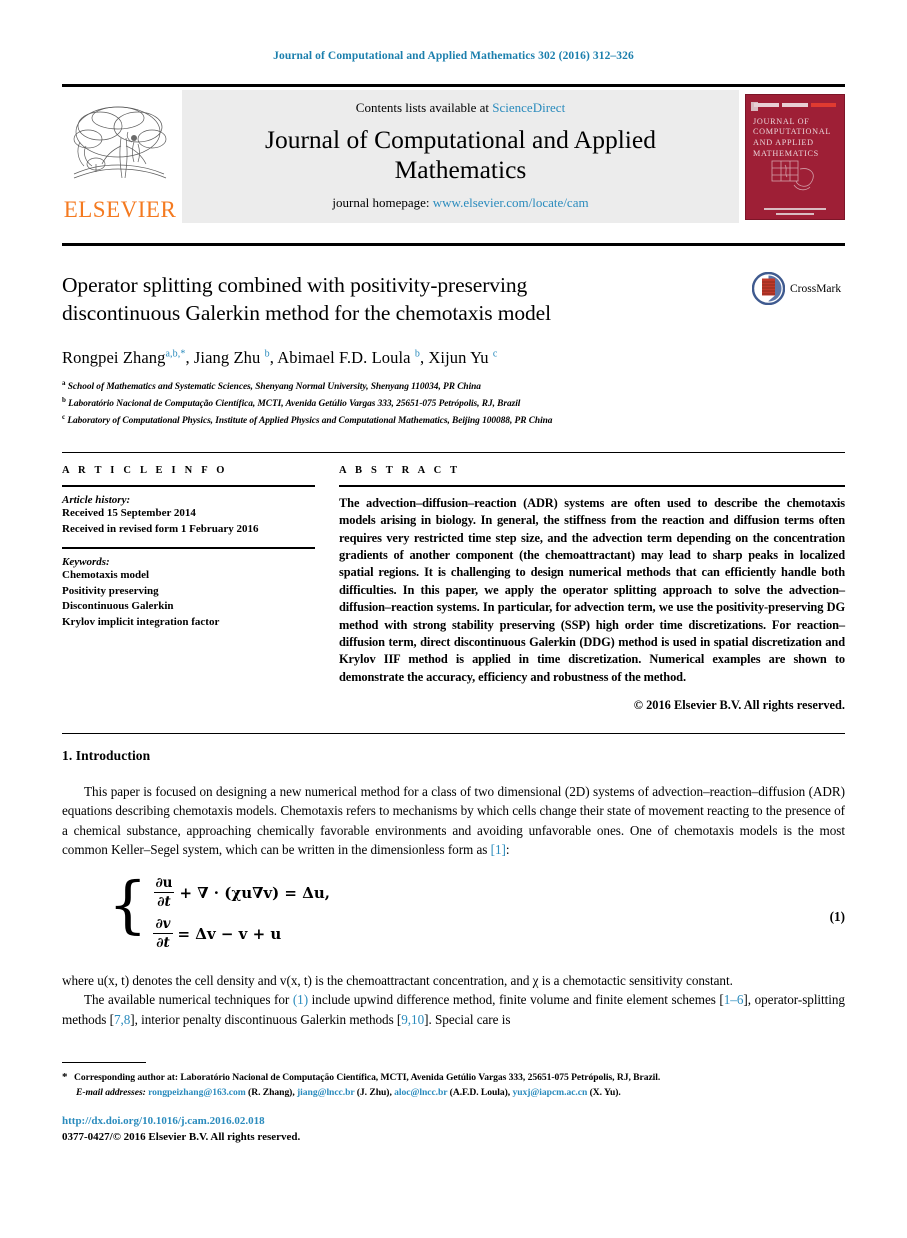  Describe the element at coordinates (114, 357) in the screenshot. I see `author-name: Rongpei Zhang` at that location.